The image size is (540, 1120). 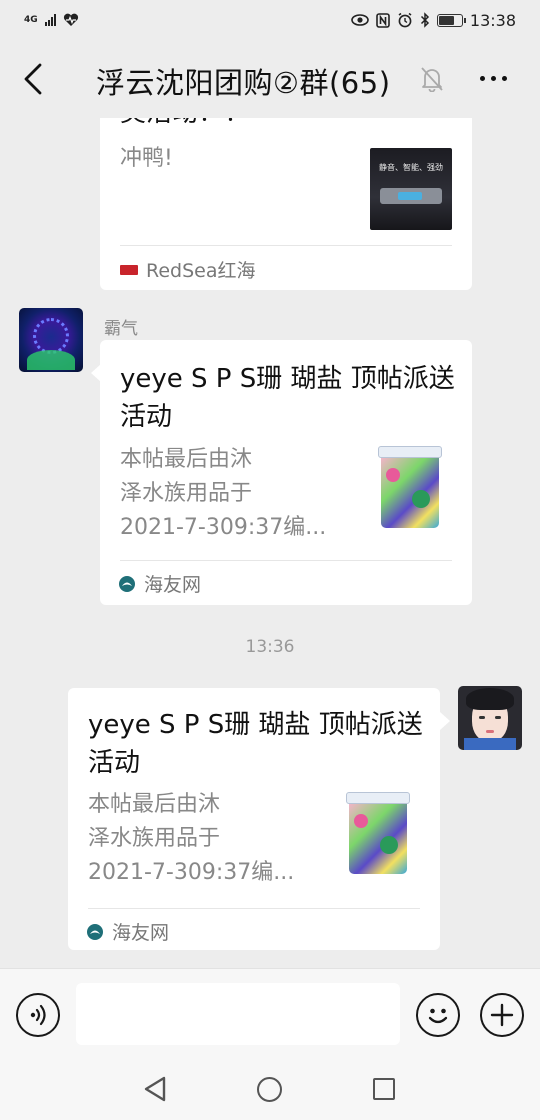 I want to click on nav-back-icon, so click(x=155, y=1089).